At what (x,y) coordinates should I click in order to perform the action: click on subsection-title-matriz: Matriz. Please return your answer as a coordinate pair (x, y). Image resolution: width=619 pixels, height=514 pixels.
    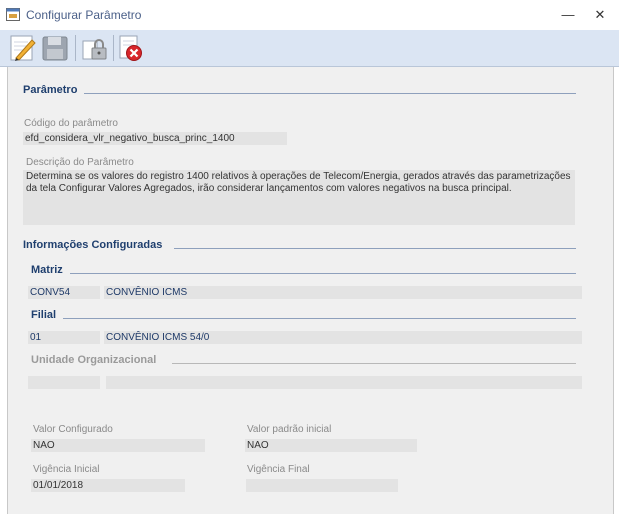
    Looking at the image, I should click on (47, 270).